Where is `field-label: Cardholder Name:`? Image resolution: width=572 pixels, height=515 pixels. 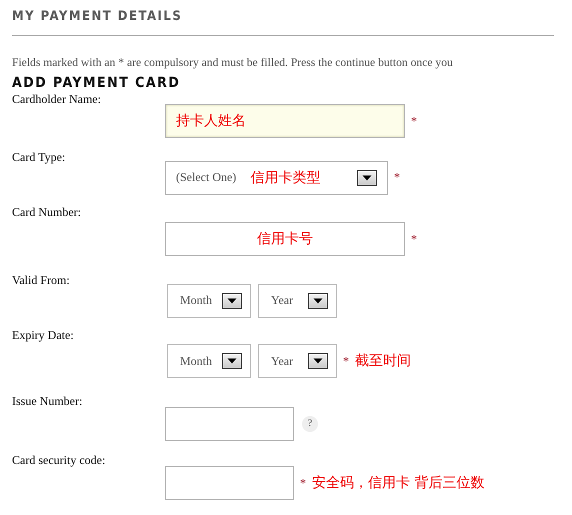 field-label: Cardholder Name: is located at coordinates (57, 99).